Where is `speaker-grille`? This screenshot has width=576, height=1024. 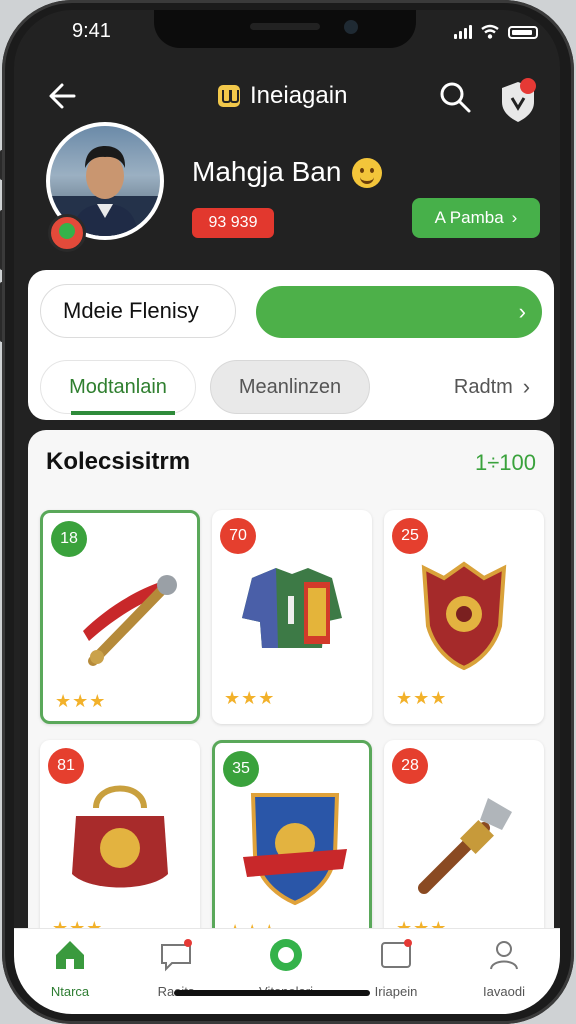 speaker-grille is located at coordinates (285, 26).